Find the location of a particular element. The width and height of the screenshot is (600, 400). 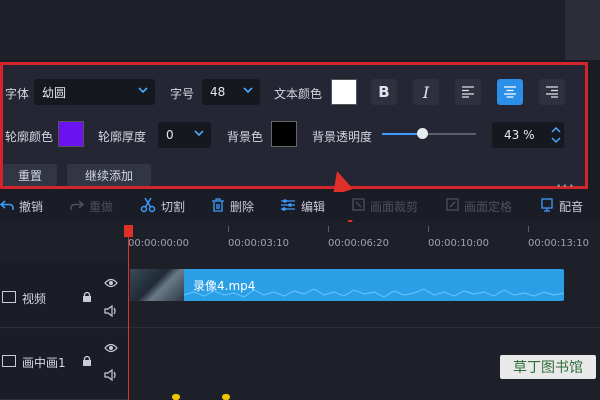

undo-label: 撤销 is located at coordinates (31, 206).